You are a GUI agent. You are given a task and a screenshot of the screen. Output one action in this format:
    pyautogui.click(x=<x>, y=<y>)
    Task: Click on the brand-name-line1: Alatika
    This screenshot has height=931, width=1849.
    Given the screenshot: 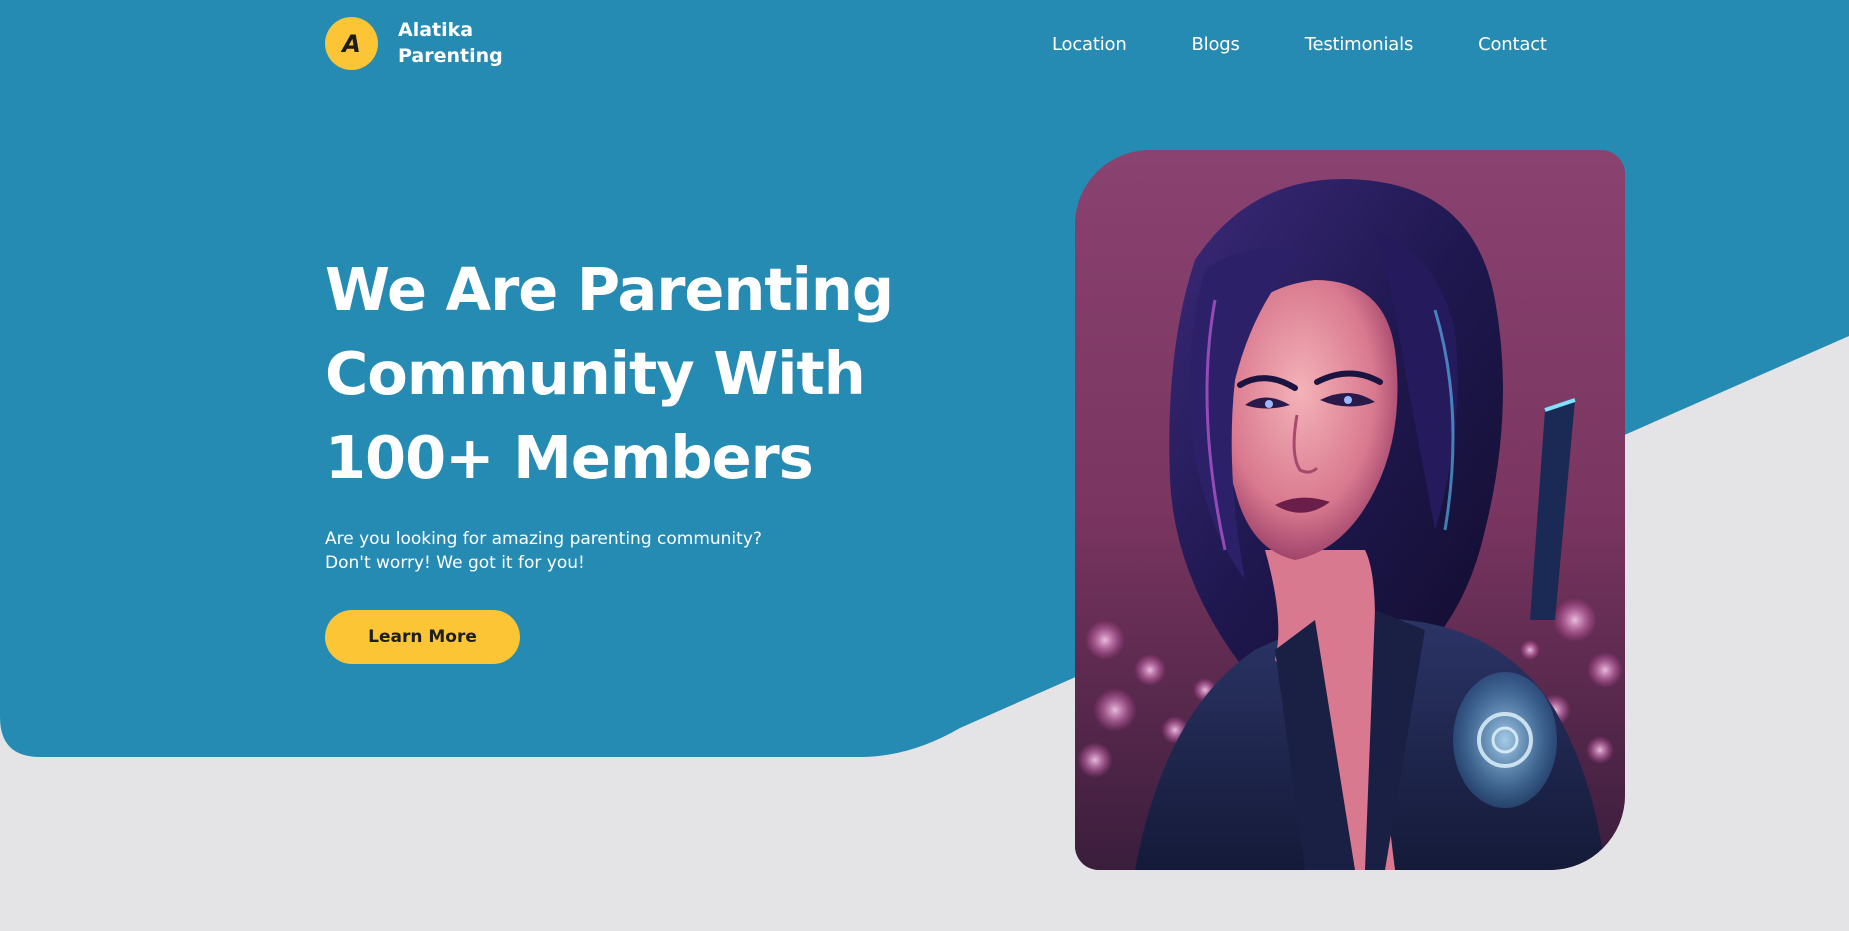 What is the action you would take?
    pyautogui.click(x=436, y=30)
    